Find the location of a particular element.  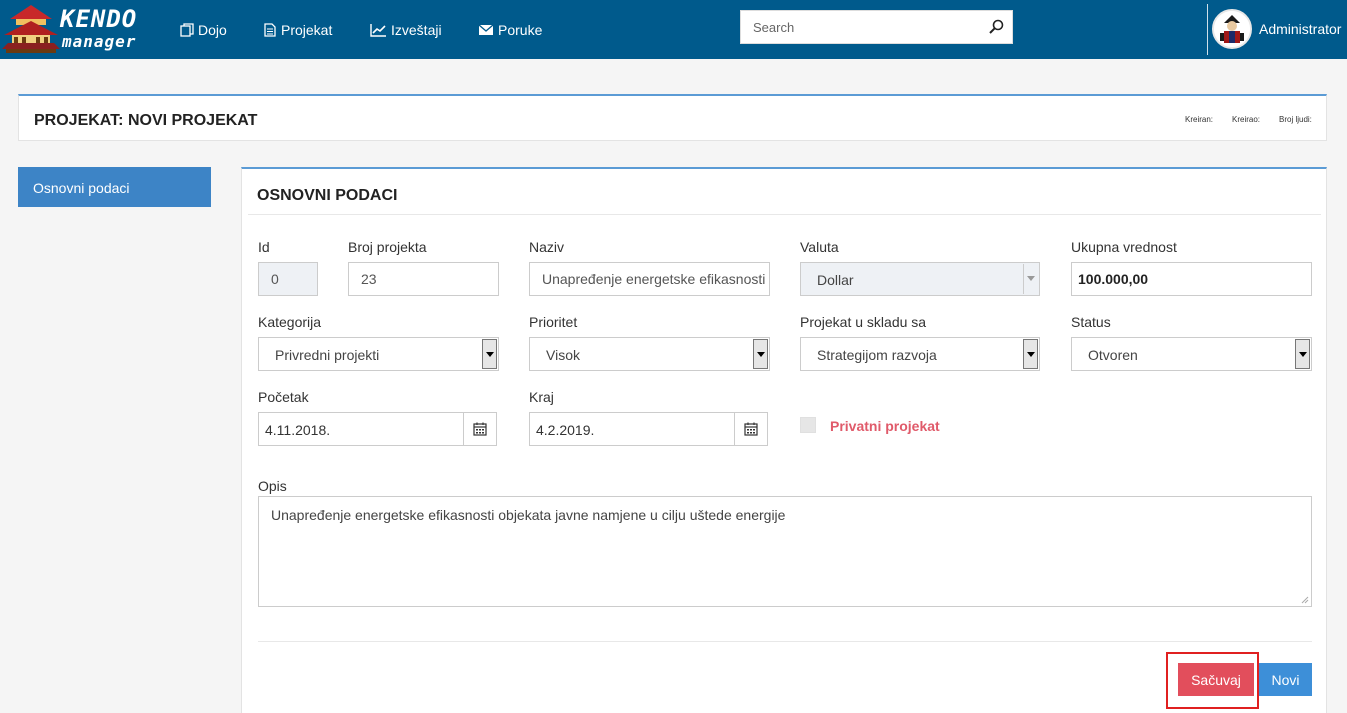

privatni-label: Privatni projekat is located at coordinates (885, 426).